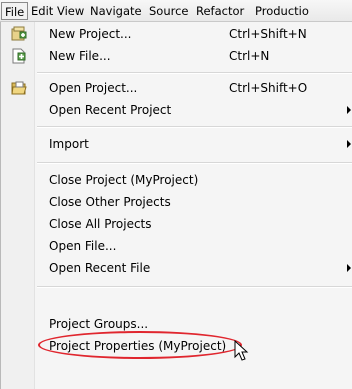  I want to click on menu-item-open-recent-file: Open Recent File, so click(176, 269).